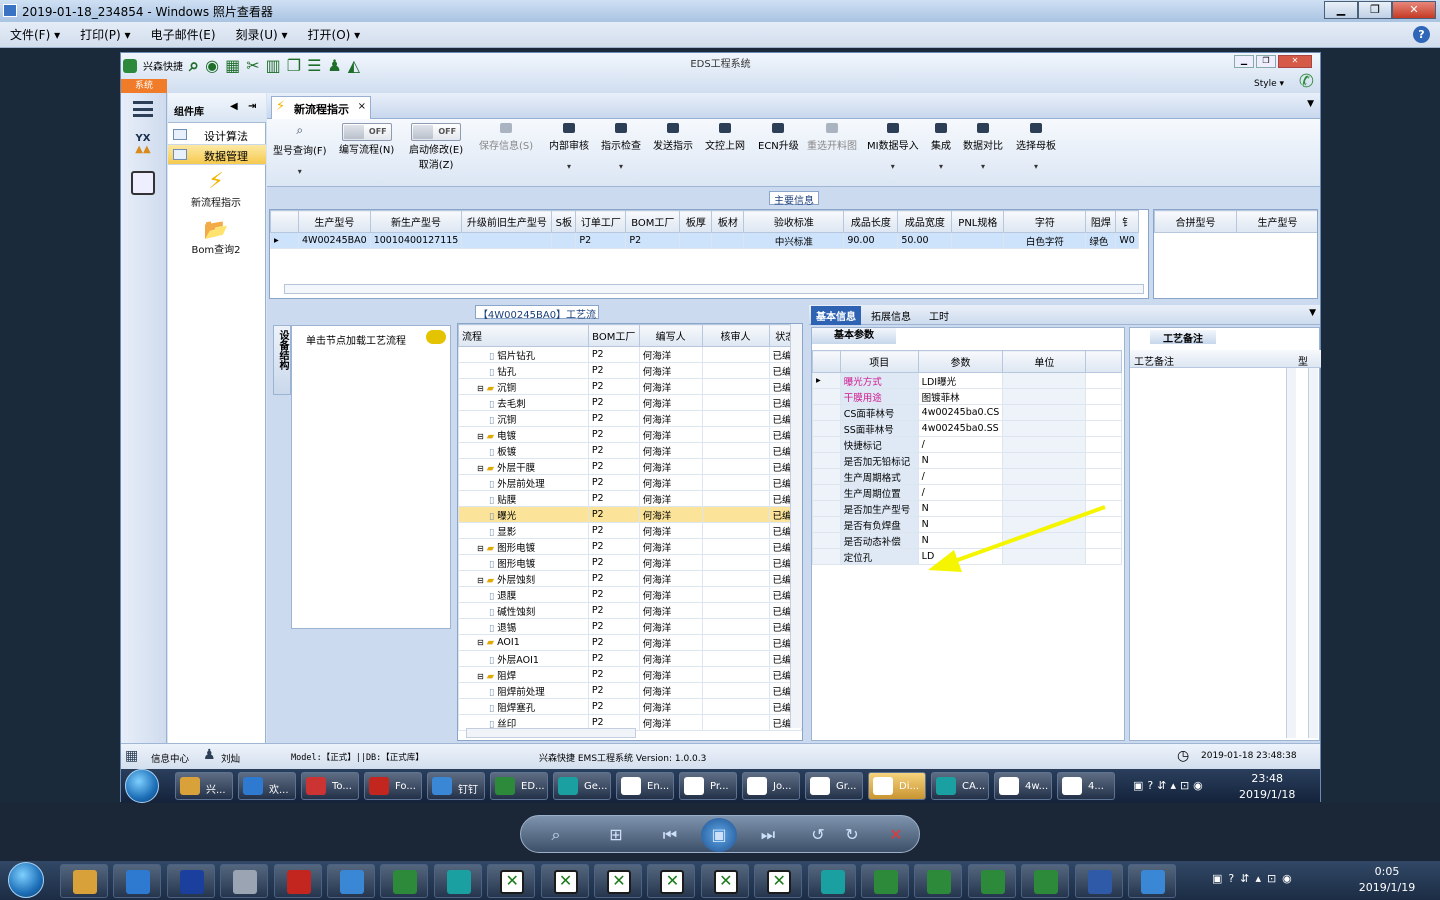 The width and height of the screenshot is (1440, 900). I want to click on tool-bom-query: 📂 Bom查询2, so click(216, 236).